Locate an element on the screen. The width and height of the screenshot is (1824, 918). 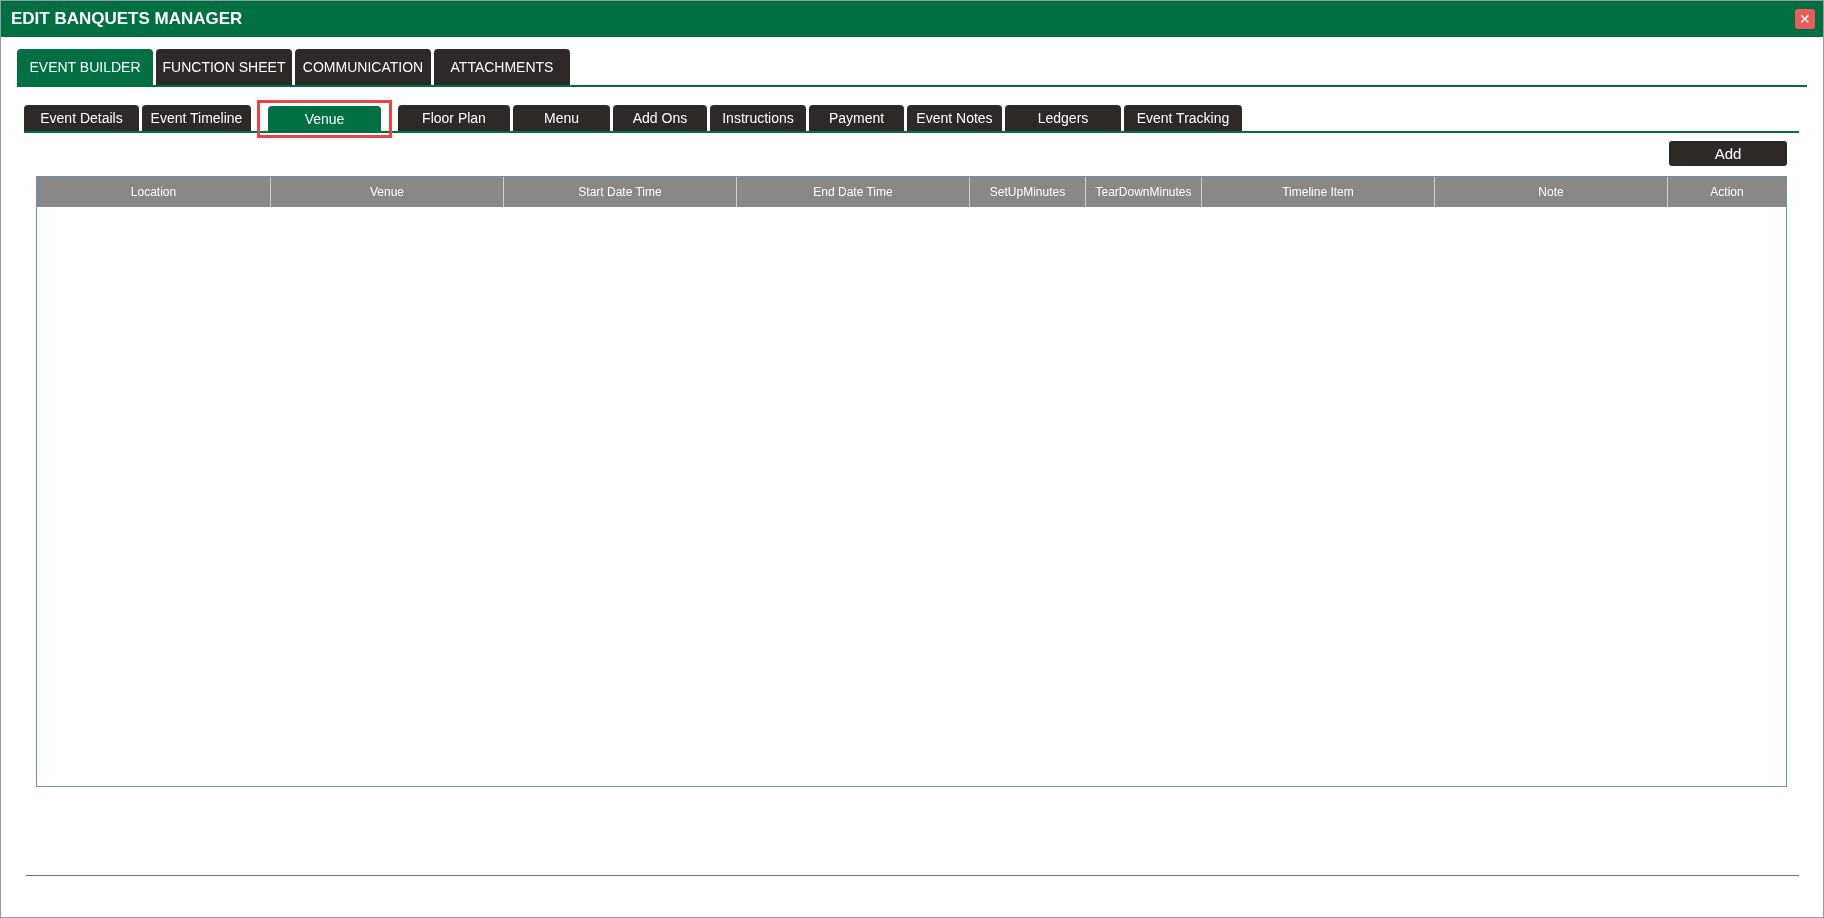
section-tab: Floor Plan is located at coordinates (454, 118).